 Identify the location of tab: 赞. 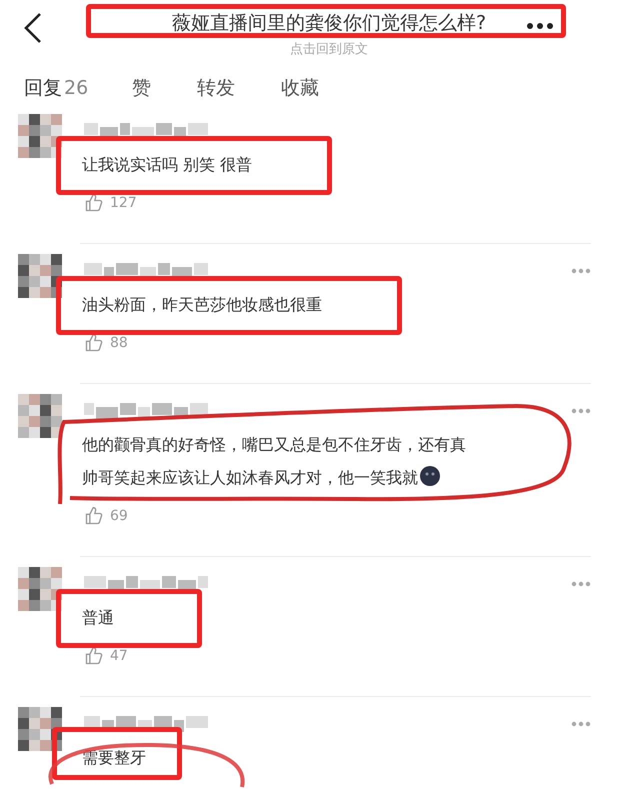
(142, 88).